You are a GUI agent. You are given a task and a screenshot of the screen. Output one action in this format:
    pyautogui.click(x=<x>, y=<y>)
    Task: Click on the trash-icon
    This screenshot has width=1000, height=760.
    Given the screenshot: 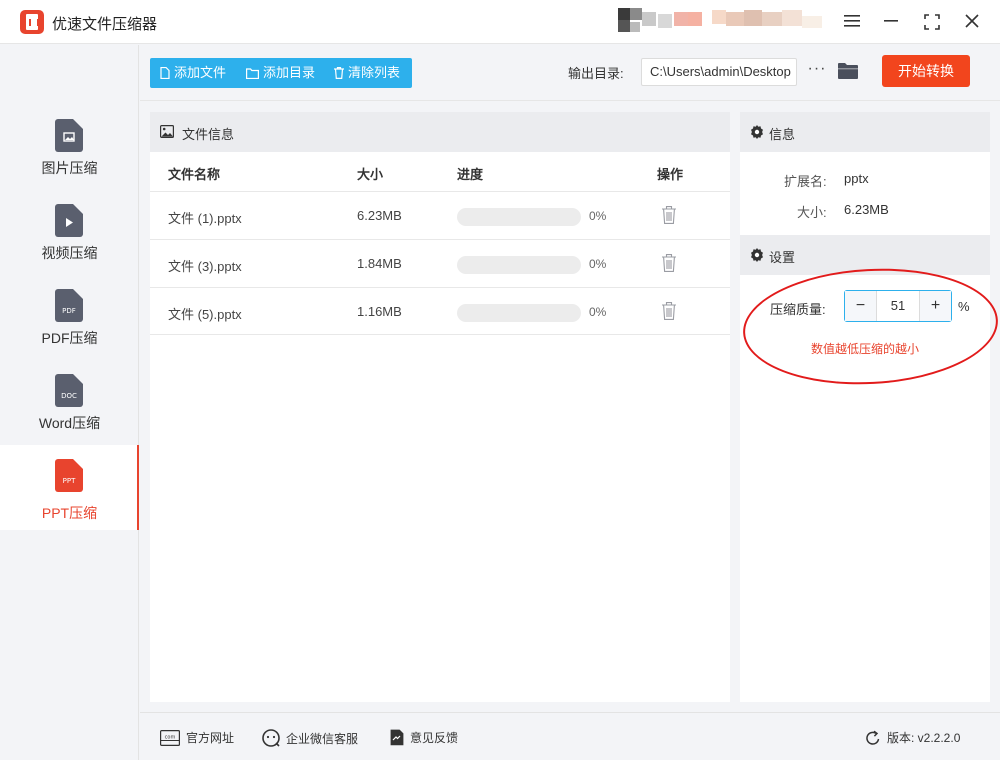 What is the action you would take?
    pyautogui.click(x=339, y=73)
    